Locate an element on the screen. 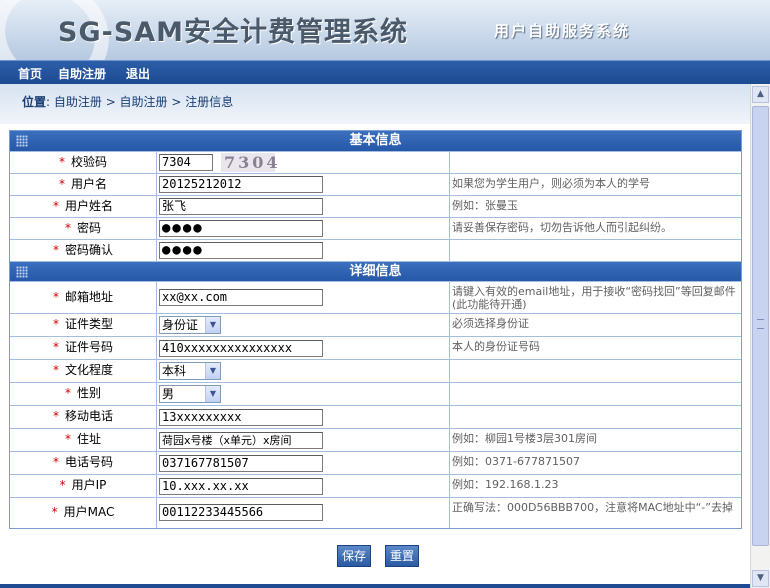 Image resolution: width=770 pixels, height=588 pixels. field-hint: 如果您为学生用户，则必须为本人的学号 is located at coordinates (551, 183).